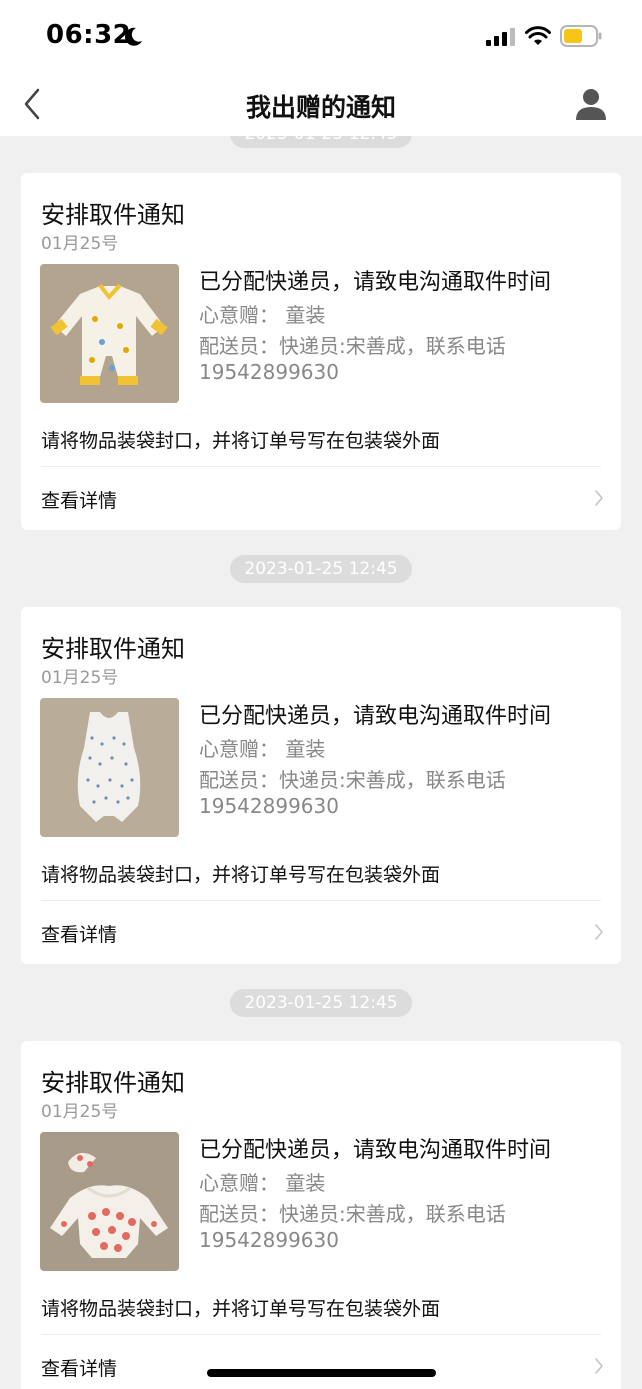  Describe the element at coordinates (591, 104) in the screenshot. I see `user-icon` at that location.